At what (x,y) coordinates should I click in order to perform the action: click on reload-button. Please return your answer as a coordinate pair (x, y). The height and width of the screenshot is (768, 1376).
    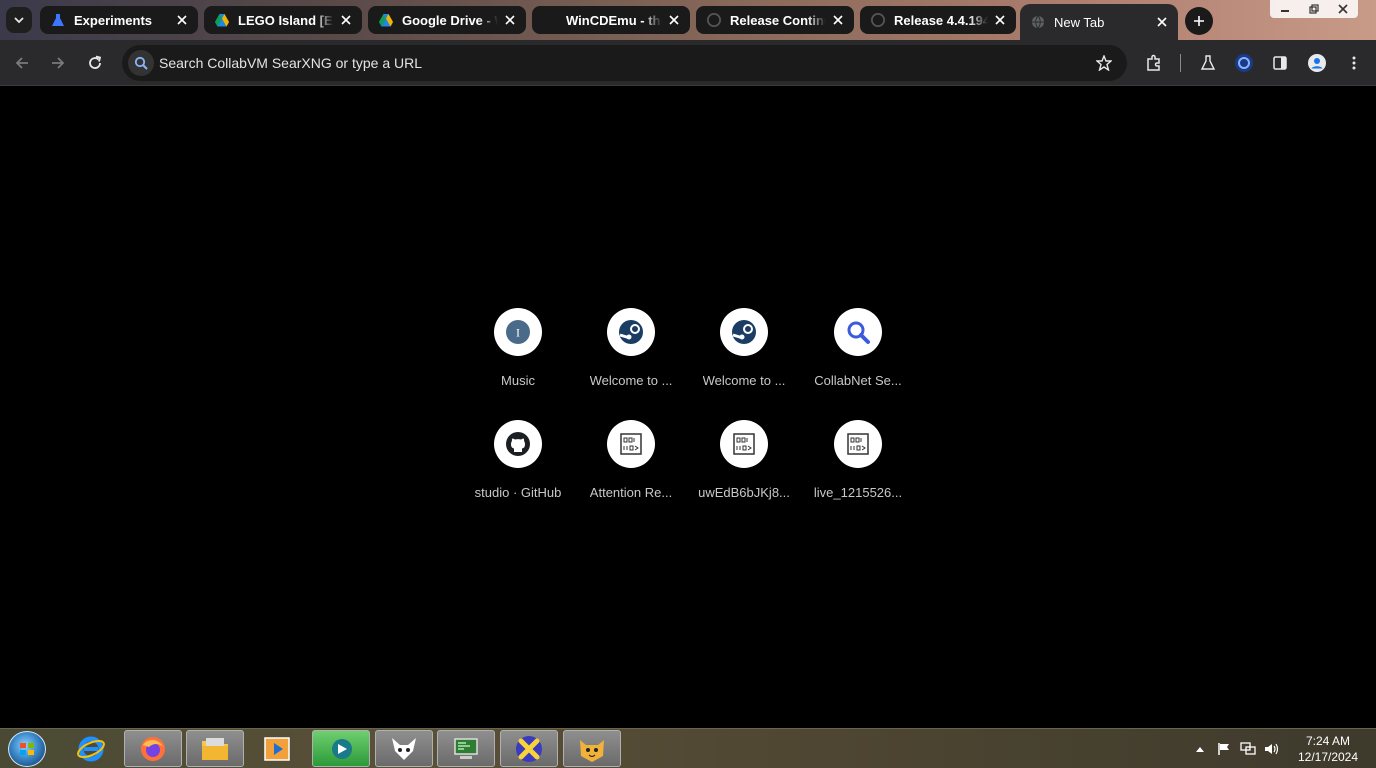
    Looking at the image, I should click on (95, 63).